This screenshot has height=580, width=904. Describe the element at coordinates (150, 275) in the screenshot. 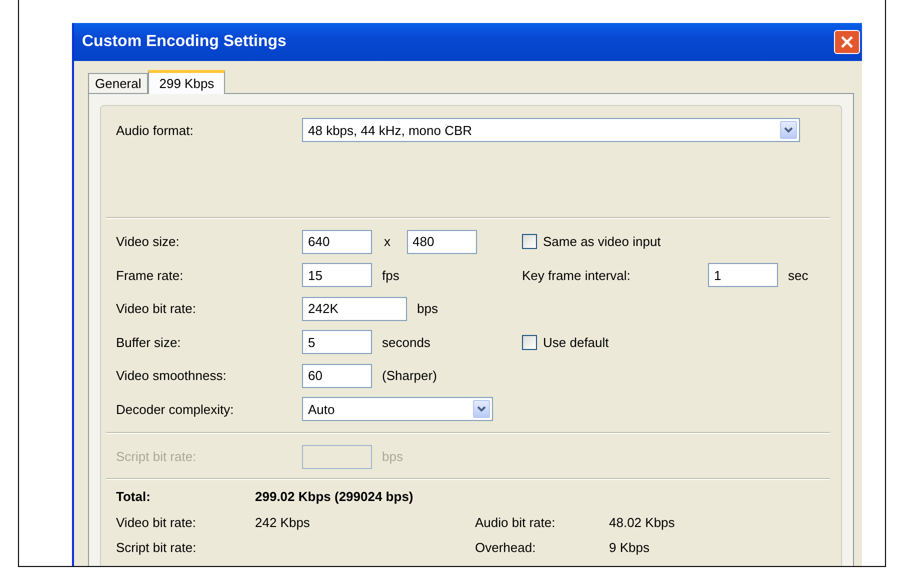

I see `field-label: Frame rate:` at that location.